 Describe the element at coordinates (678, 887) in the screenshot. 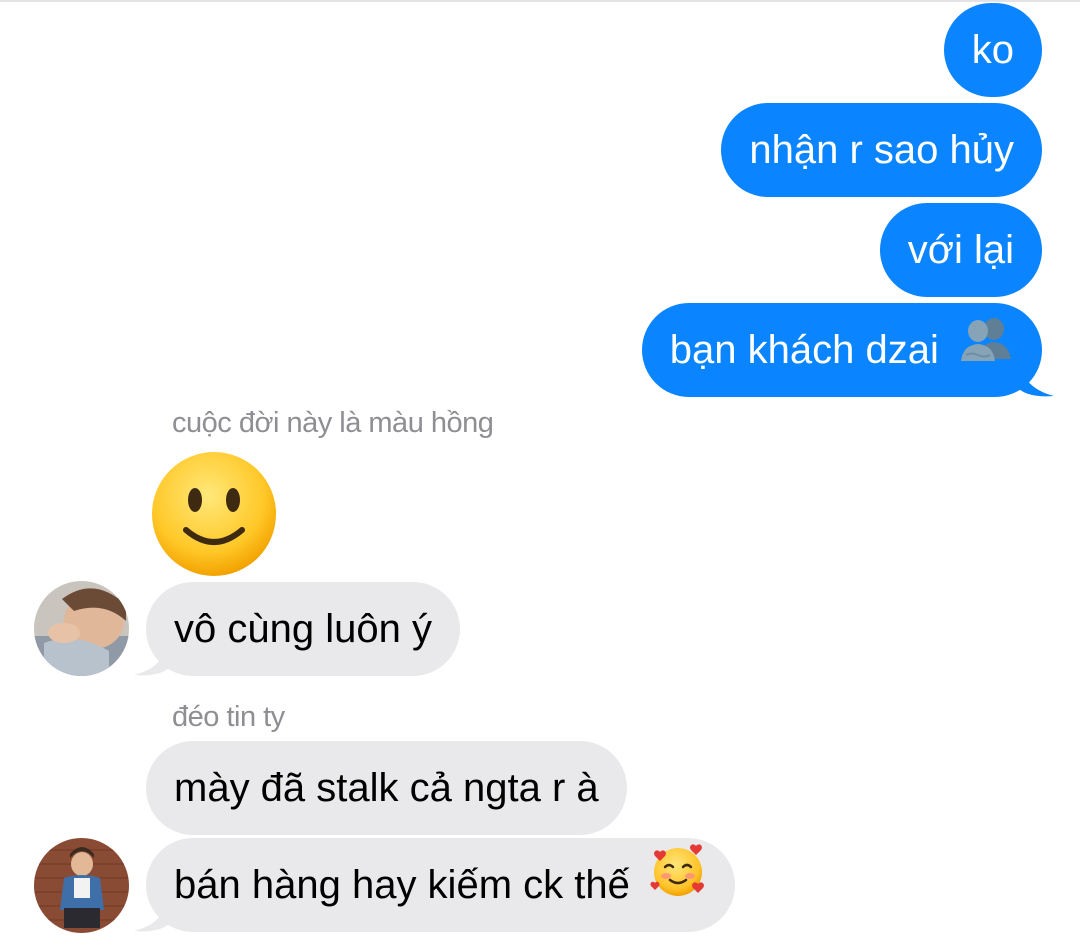

I see `smiling-face-with-hearts-icon` at that location.